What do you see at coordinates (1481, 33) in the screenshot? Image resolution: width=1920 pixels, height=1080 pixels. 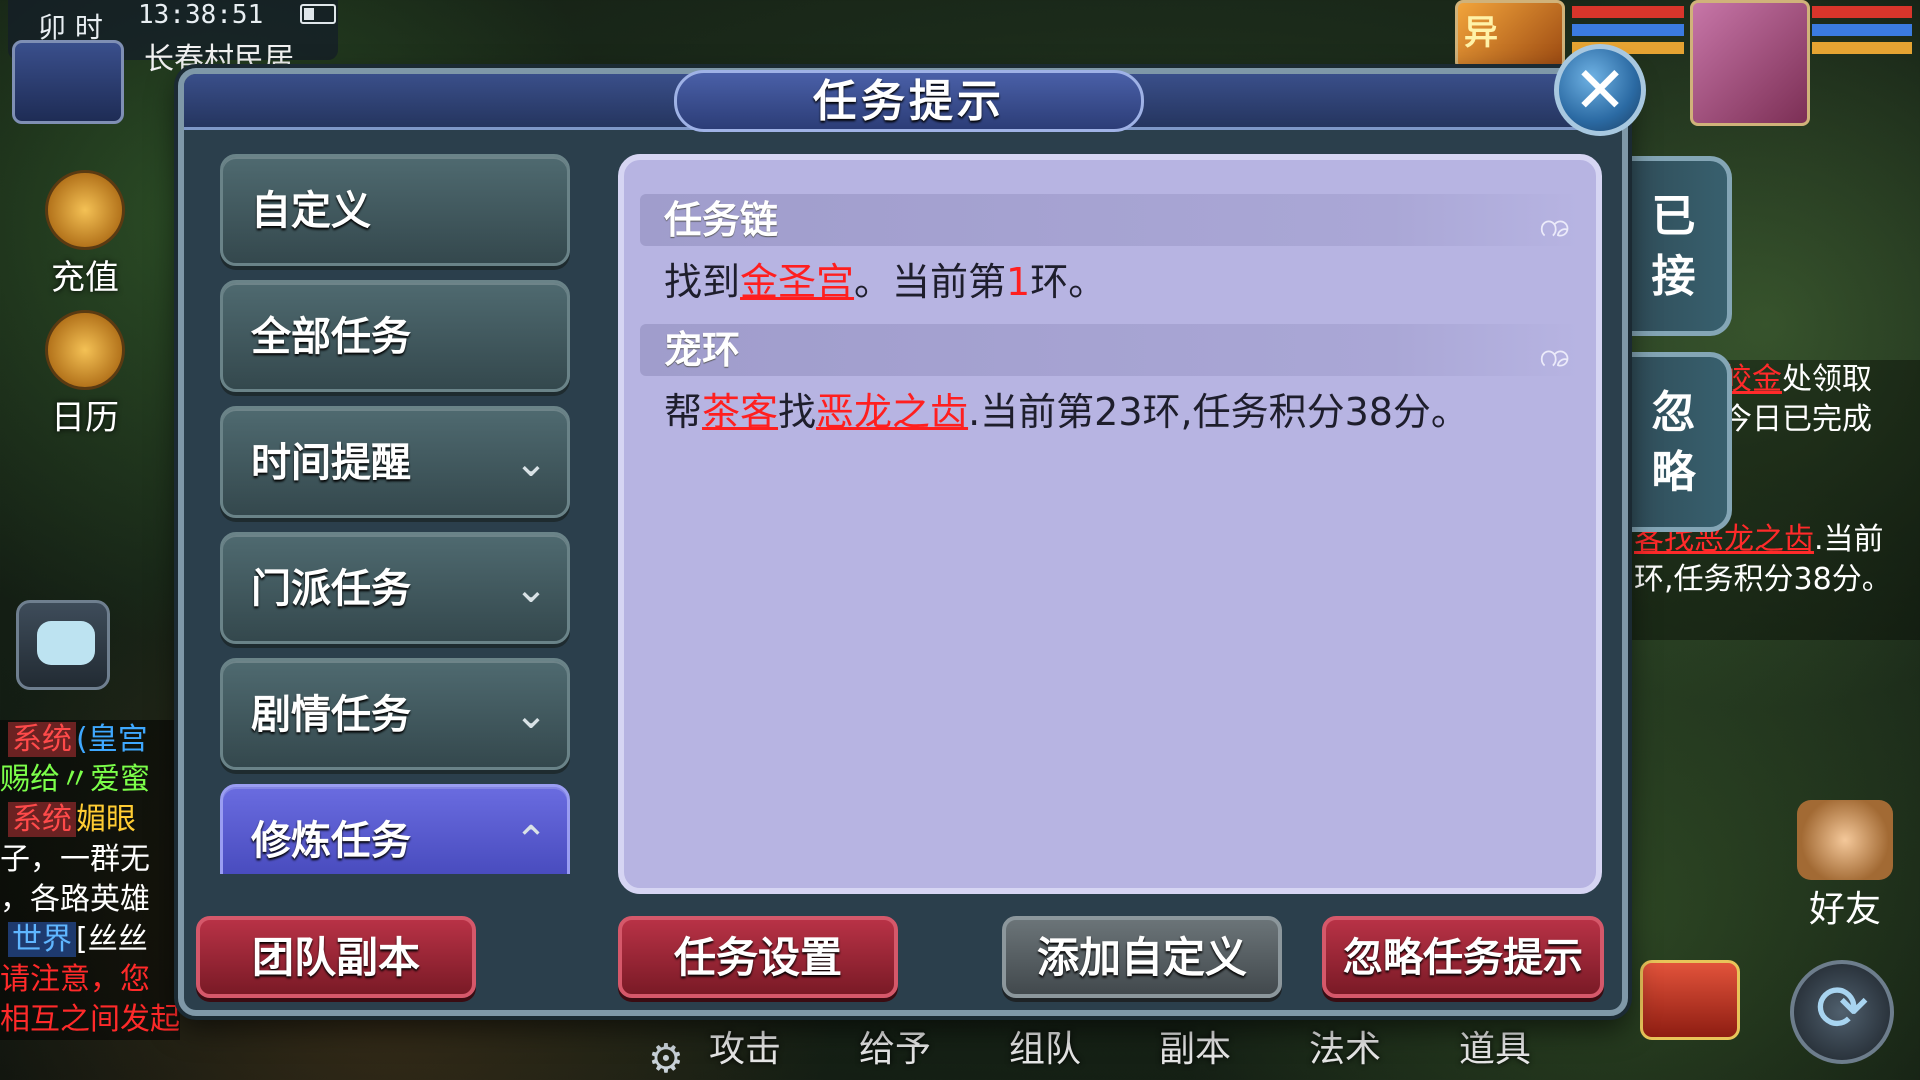 I see `pet-badge: 异` at bounding box center [1481, 33].